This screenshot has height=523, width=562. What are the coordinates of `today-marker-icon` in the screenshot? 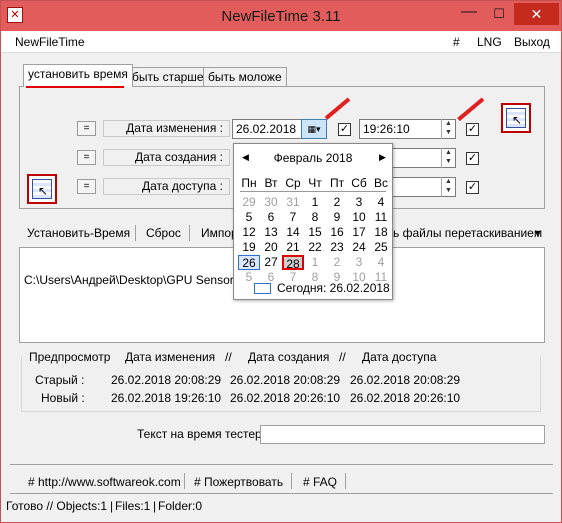 It's located at (262, 288).